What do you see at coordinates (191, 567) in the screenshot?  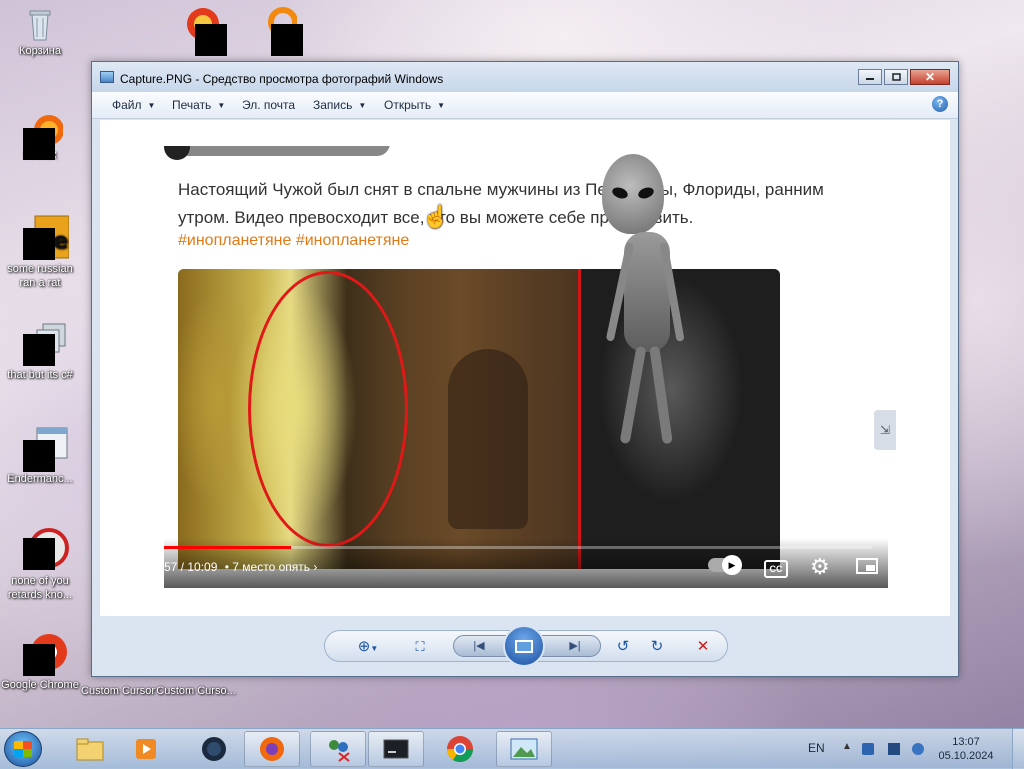 I see `video-time: 57 / 10:09` at bounding box center [191, 567].